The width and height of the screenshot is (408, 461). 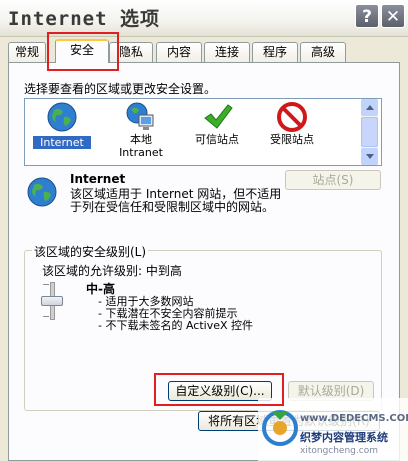 I want to click on zone-internet: Internet, so click(x=62, y=125).